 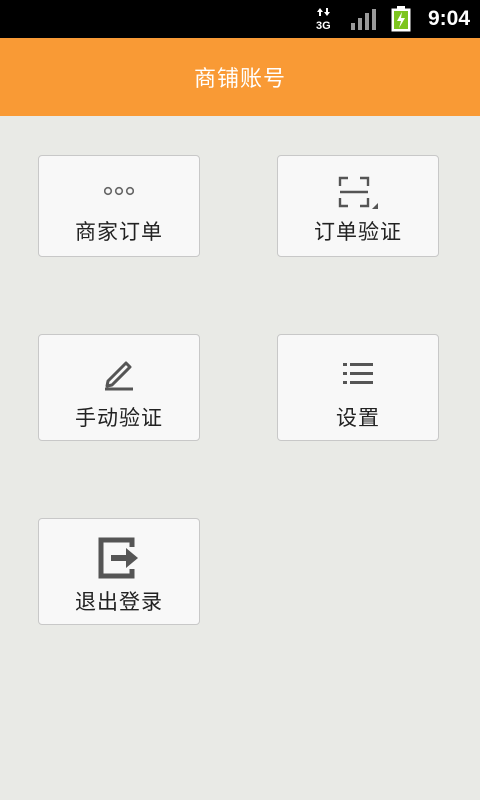 I want to click on svg-text: 3G, so click(x=323, y=25).